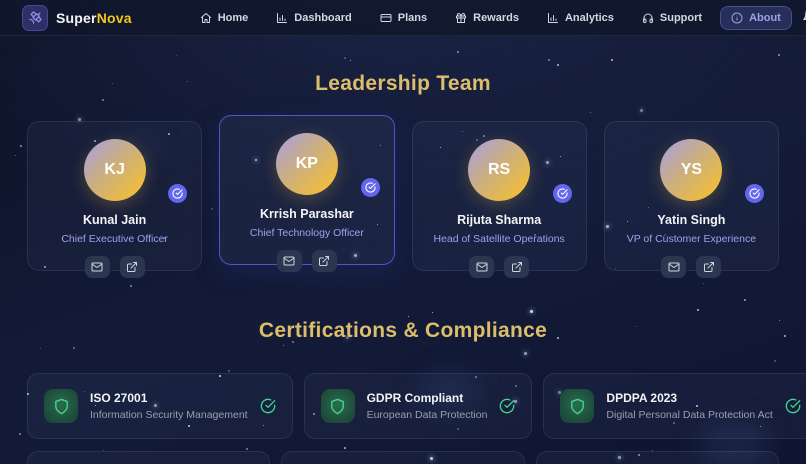  What do you see at coordinates (499, 220) in the screenshot?
I see `member-name: Rijuta Sharma` at bounding box center [499, 220].